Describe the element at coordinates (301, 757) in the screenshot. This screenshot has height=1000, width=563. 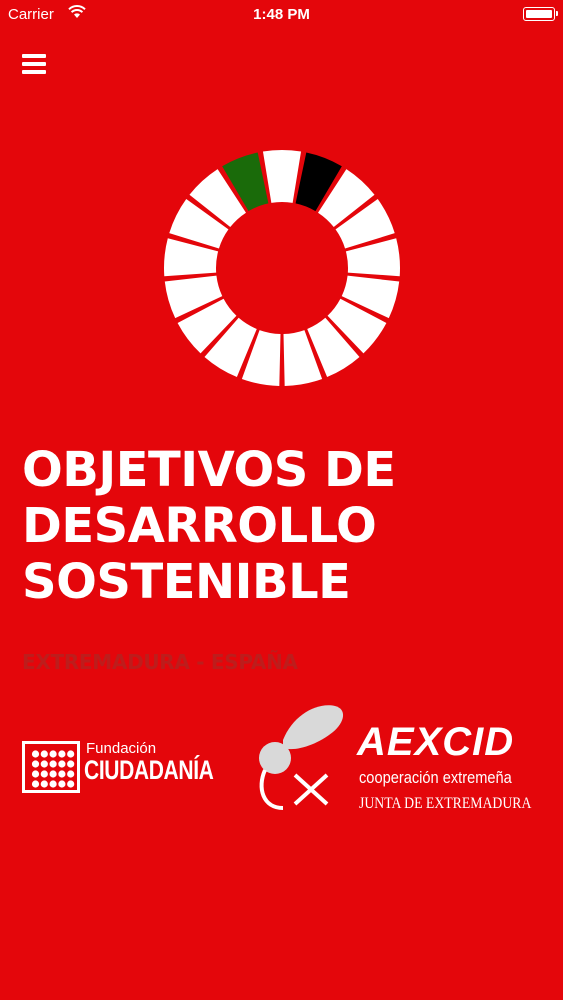
I see `aexcid-logo-mark-icon` at that location.